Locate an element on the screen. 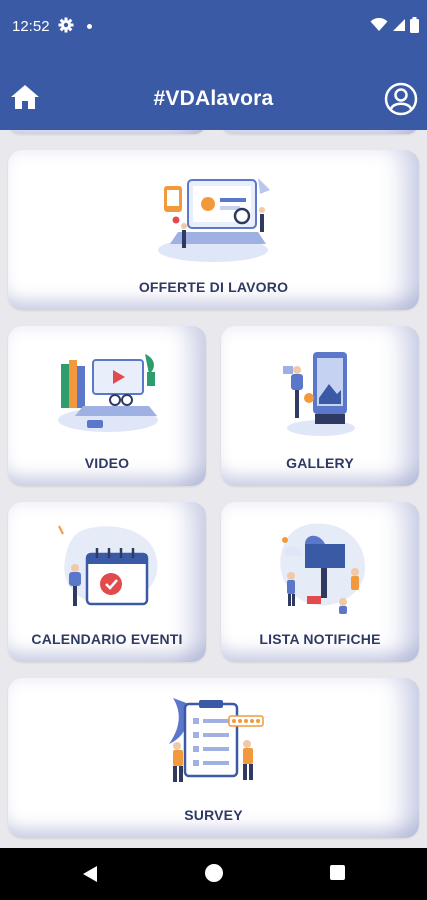 The height and width of the screenshot is (900, 427). tile-label: GALLERY is located at coordinates (320, 463).